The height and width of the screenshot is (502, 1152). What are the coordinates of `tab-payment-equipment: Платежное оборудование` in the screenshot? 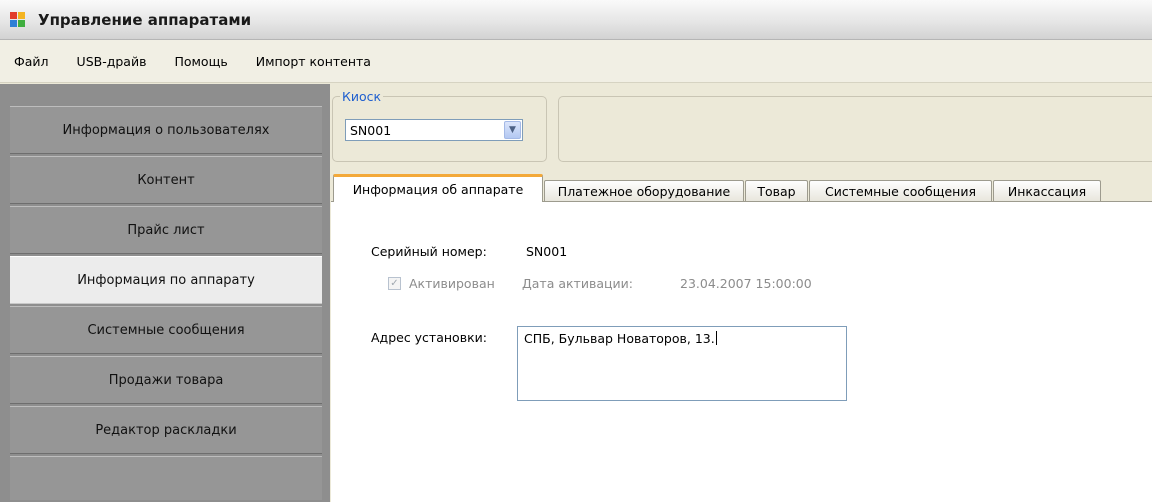 It's located at (644, 191).